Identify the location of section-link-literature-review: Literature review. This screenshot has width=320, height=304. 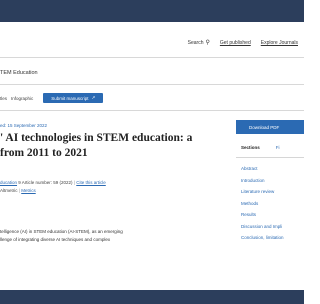
(272, 192).